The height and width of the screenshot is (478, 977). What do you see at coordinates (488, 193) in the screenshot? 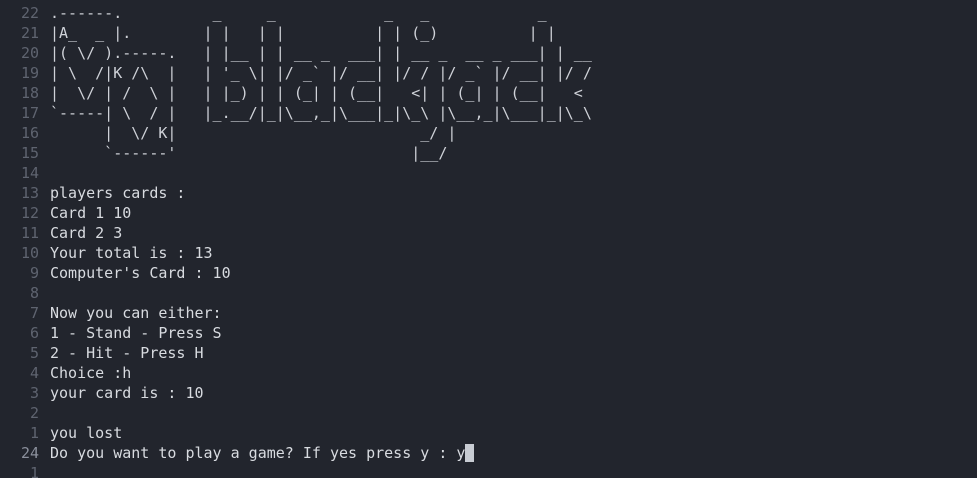
I see `terminal-line: 13 players cards :` at bounding box center [488, 193].